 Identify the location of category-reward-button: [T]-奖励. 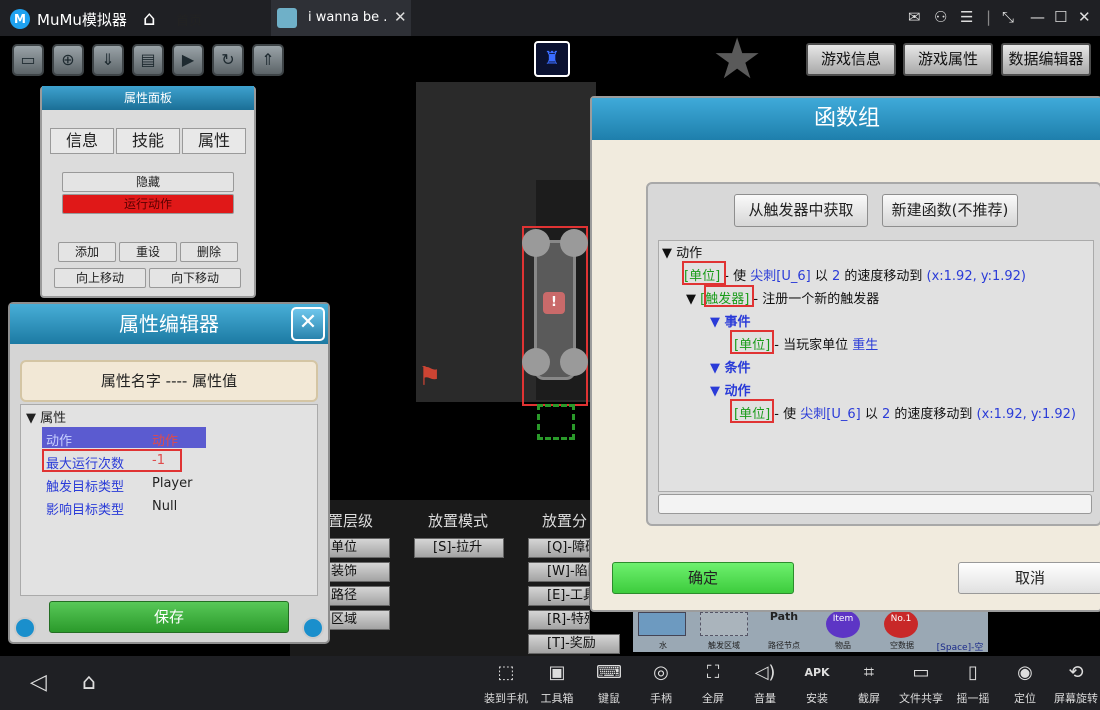
(574, 644).